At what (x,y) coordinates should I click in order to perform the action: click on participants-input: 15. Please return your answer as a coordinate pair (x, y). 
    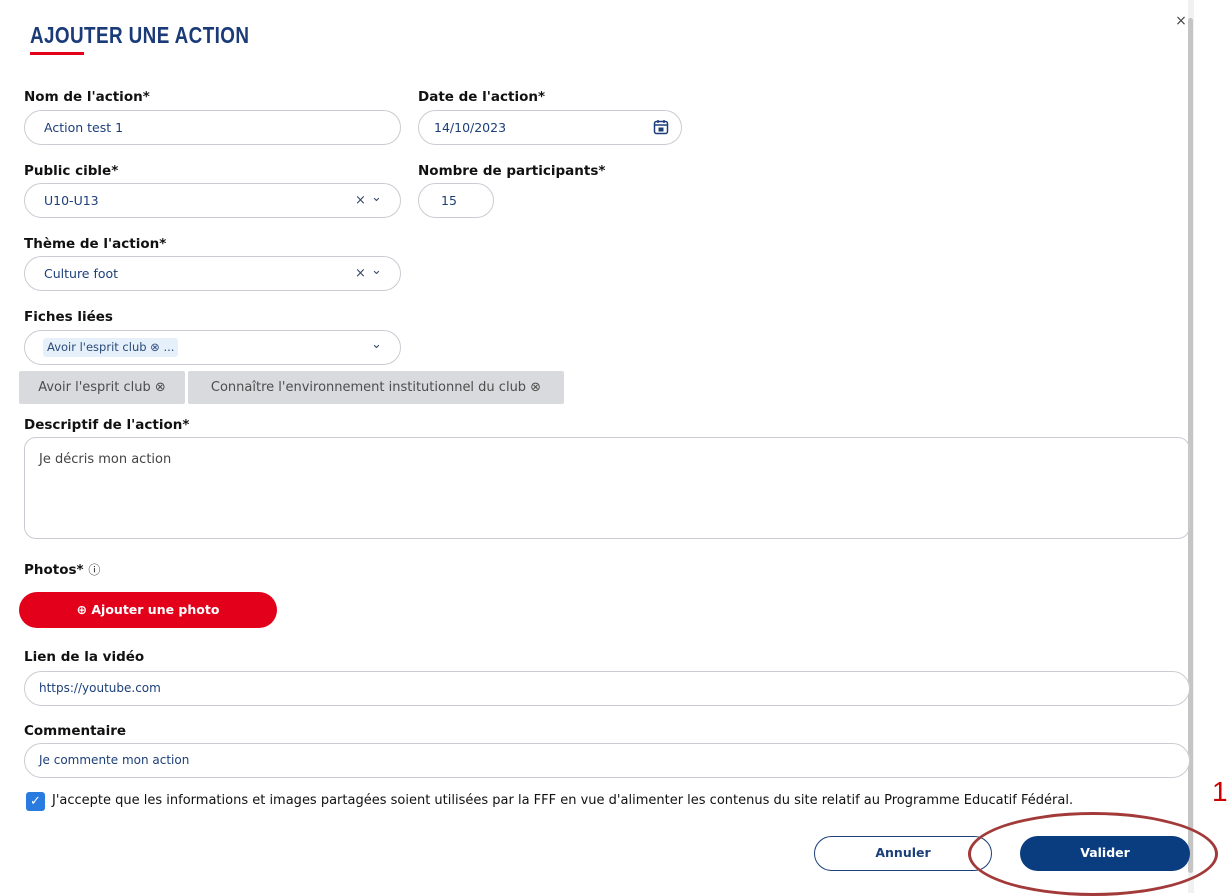
    Looking at the image, I should click on (456, 200).